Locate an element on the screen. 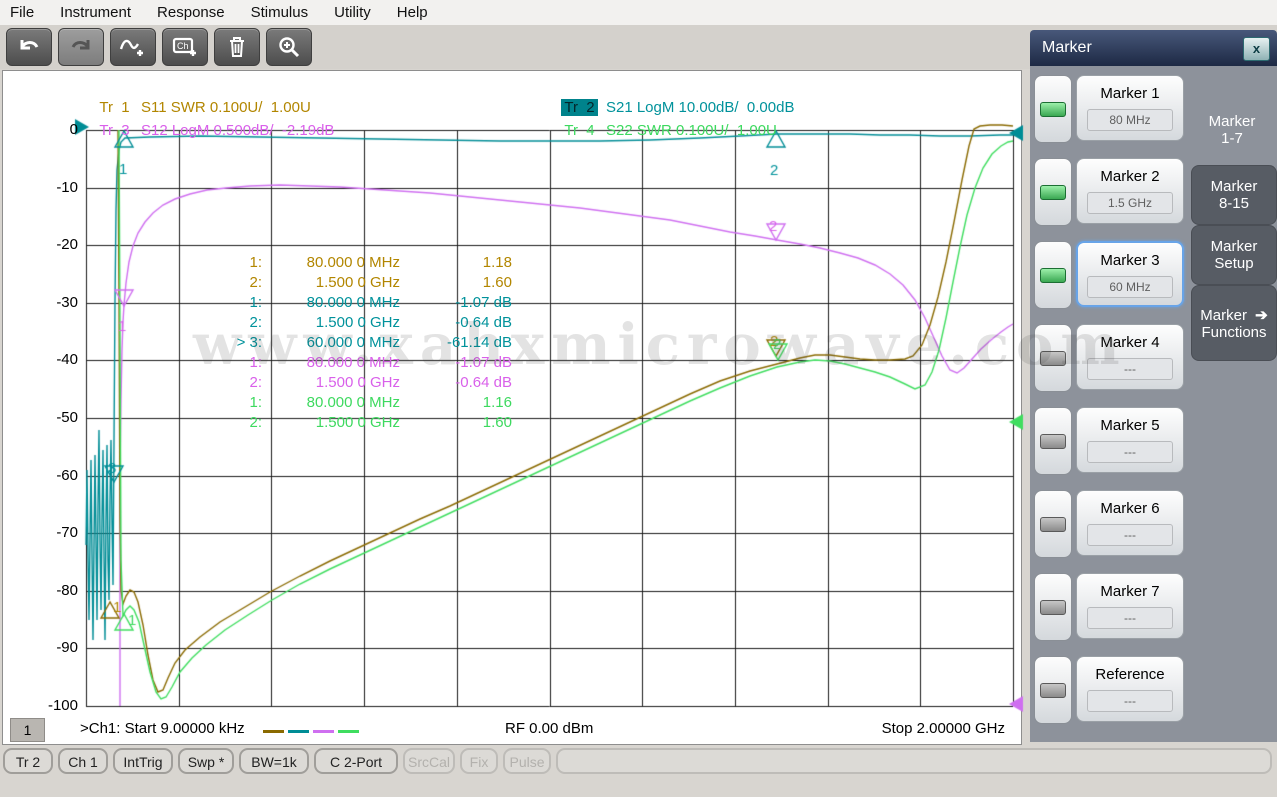  marker-2-toggle is located at coordinates (1053, 192).